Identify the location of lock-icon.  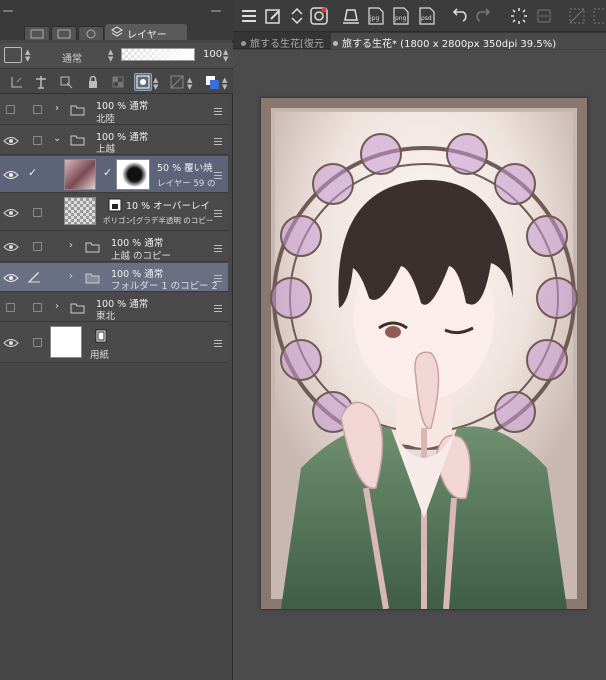
(93, 82).